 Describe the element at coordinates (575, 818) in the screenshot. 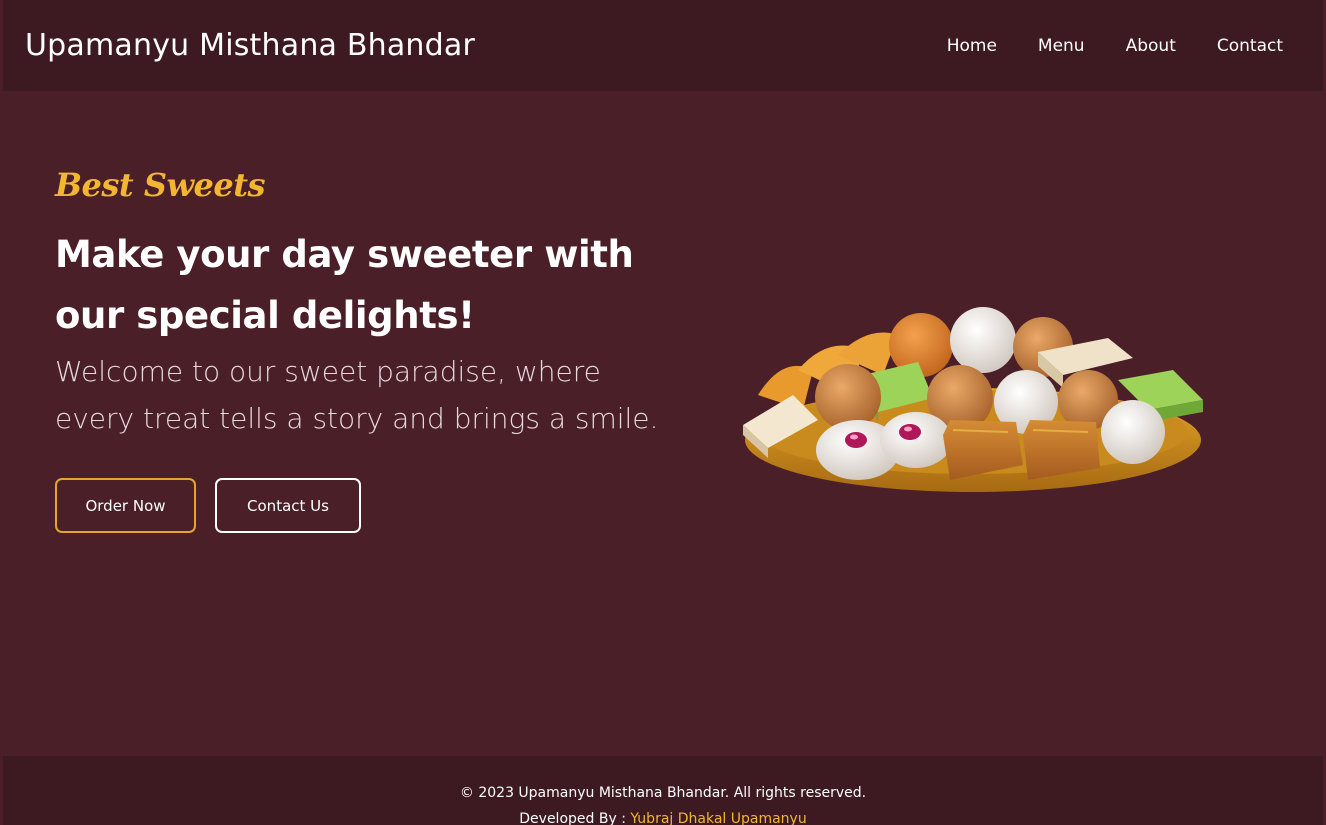

I see `developed-by-label: Developed By :` at that location.